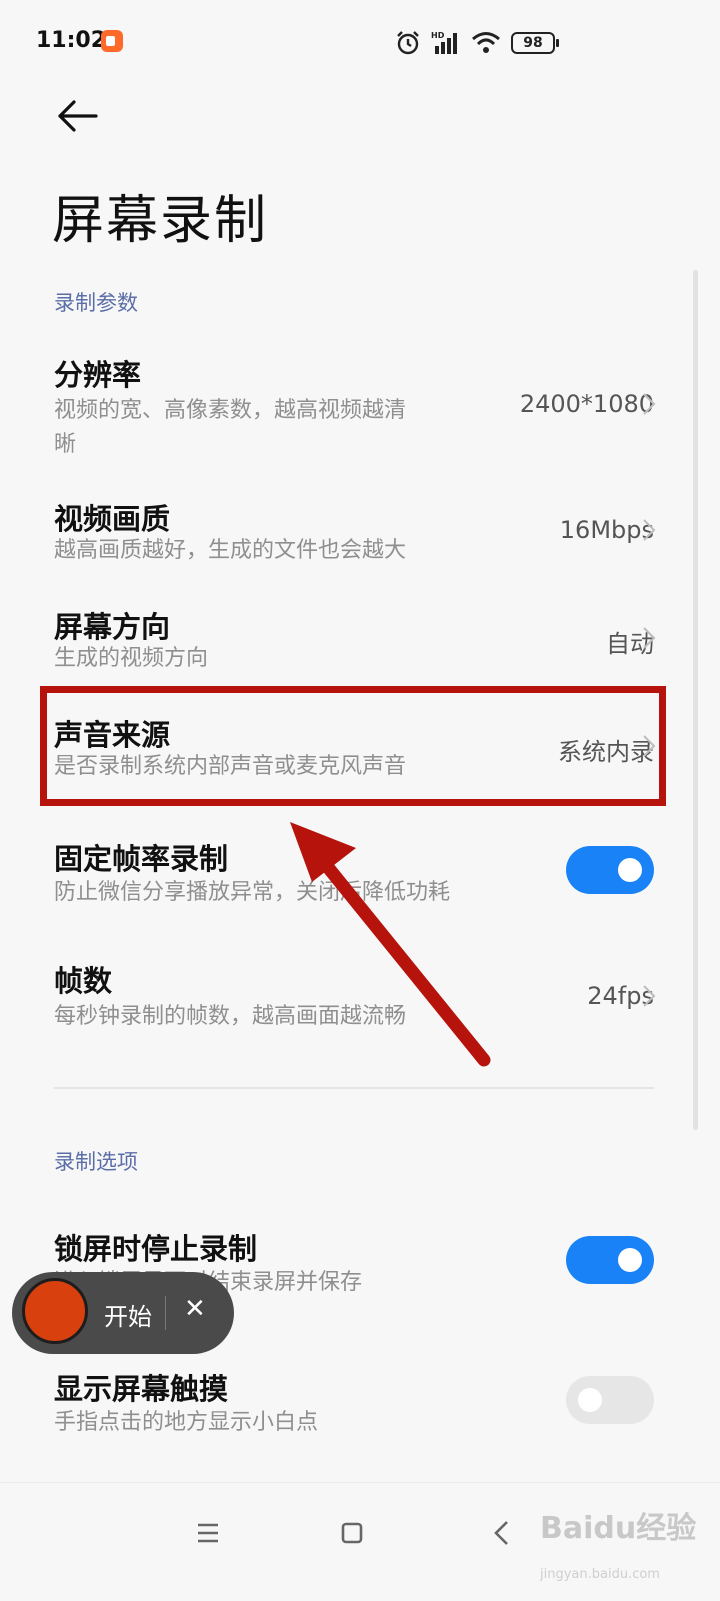 This screenshot has width=720, height=1601. I want to click on floating-separator, so click(165, 1313).